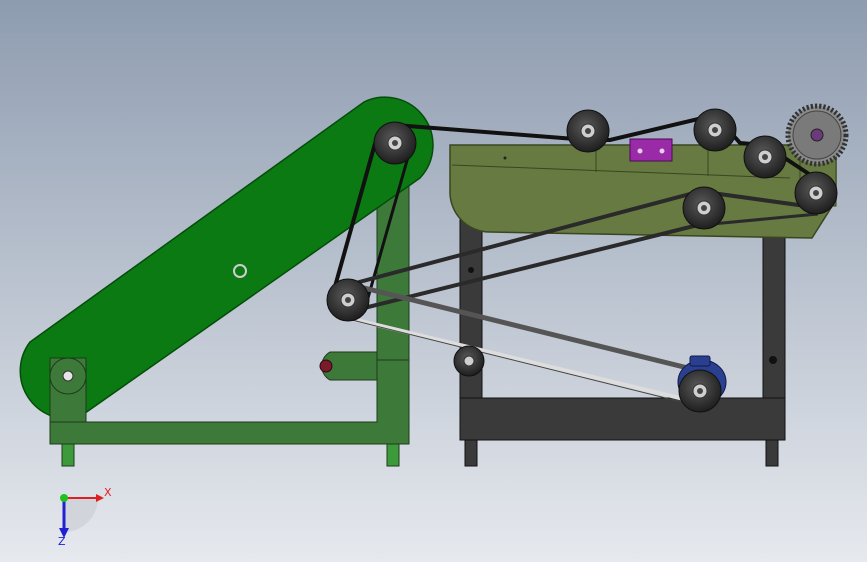 This screenshot has width=867, height=562. I want to click on conveyor-tail-pulley-axle, so click(68, 376).